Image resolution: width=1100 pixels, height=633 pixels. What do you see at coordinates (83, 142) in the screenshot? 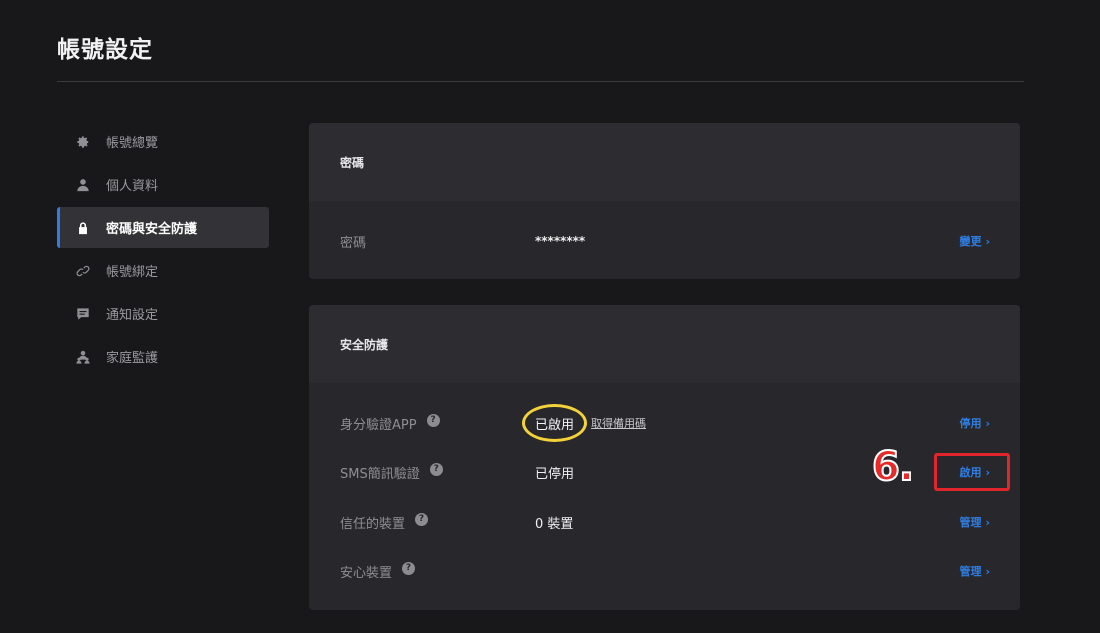
I see `gear-icon` at bounding box center [83, 142].